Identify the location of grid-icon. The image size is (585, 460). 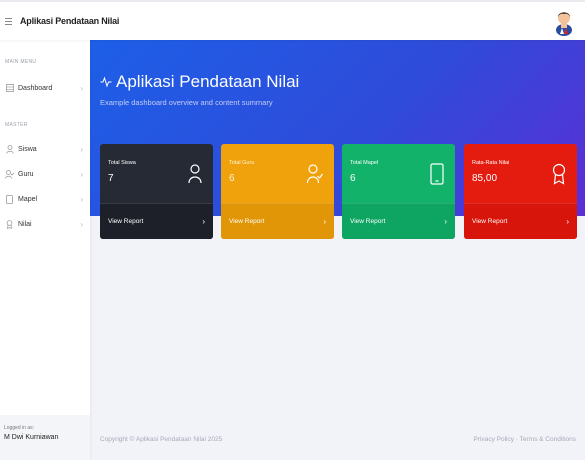
(9, 88).